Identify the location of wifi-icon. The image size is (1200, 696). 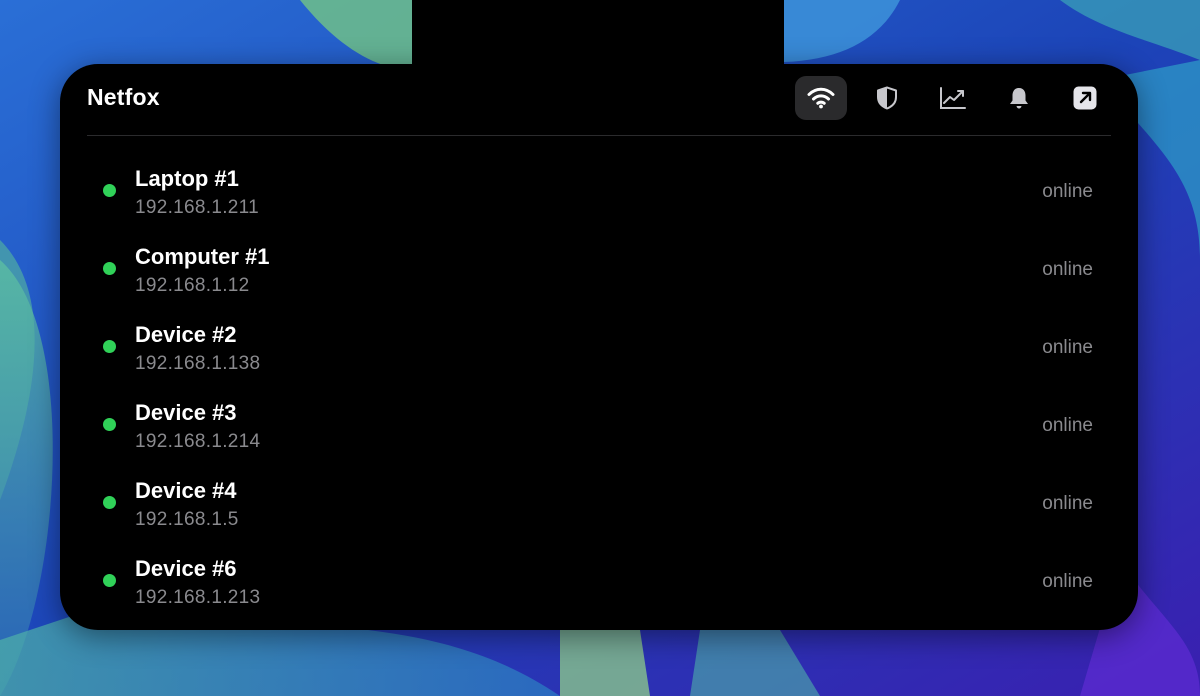
(821, 98).